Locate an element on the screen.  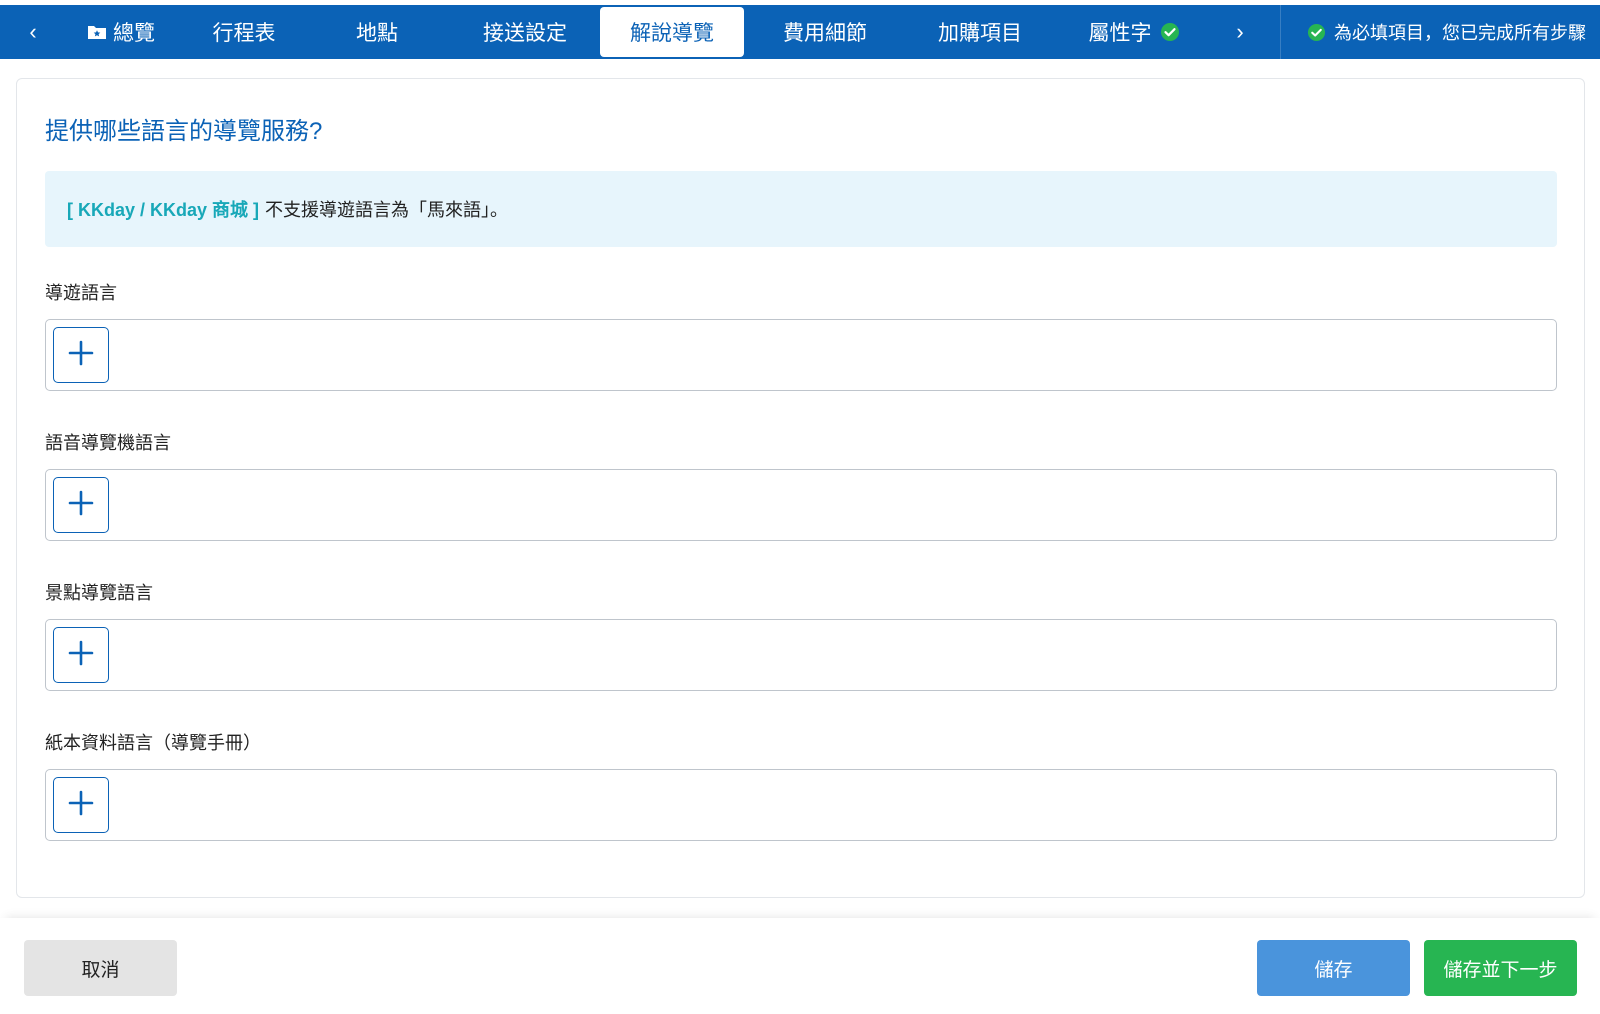
add-site-guide-language-button is located at coordinates (81, 655).